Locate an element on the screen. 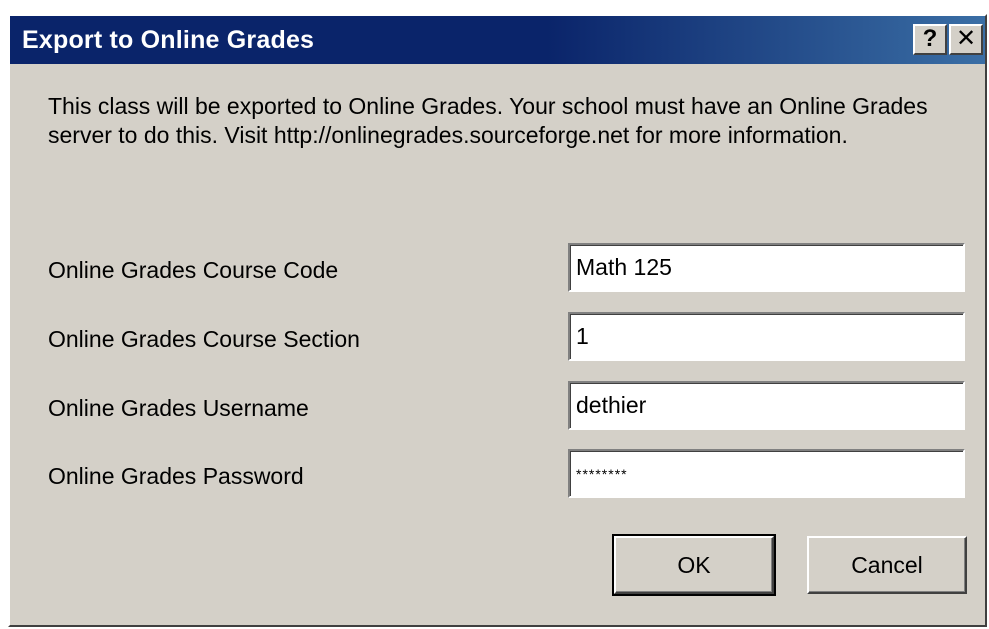 This screenshot has width=989, height=629. password-label: Online Grades Password is located at coordinates (176, 476).